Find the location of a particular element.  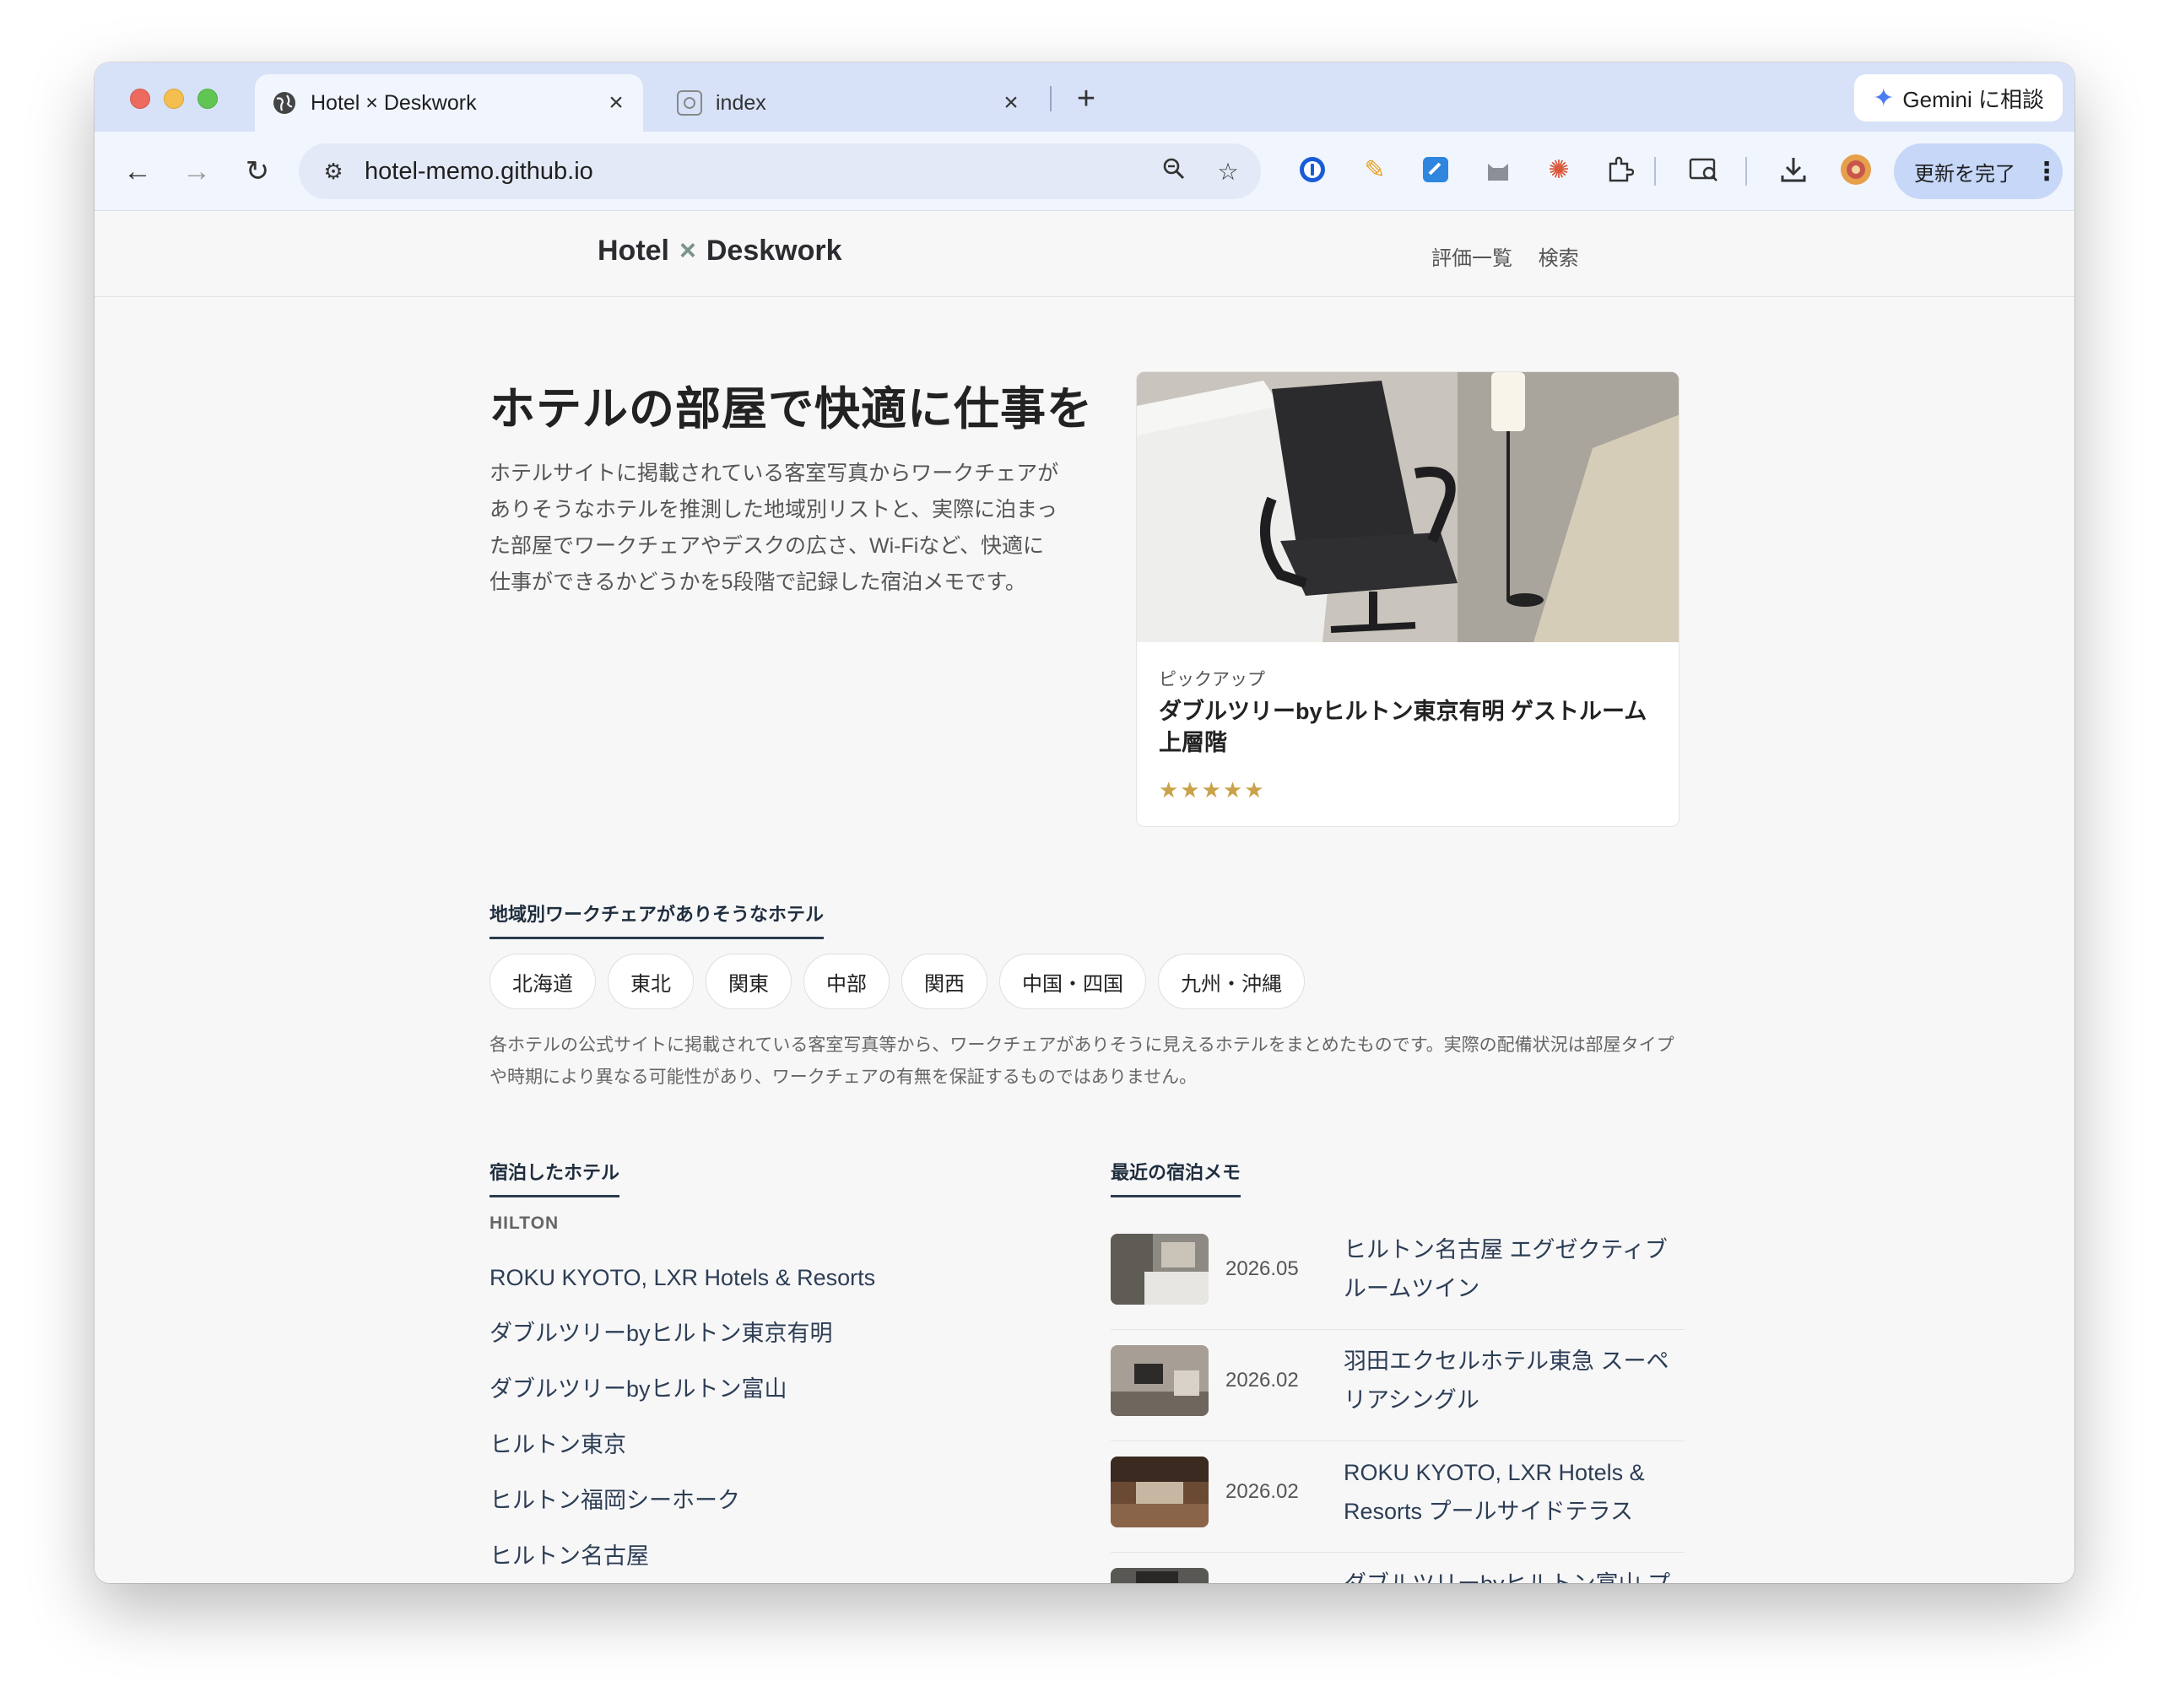

memo-title: ダブルツリーbyヒルトン富山 プレ is located at coordinates (1512, 1574).